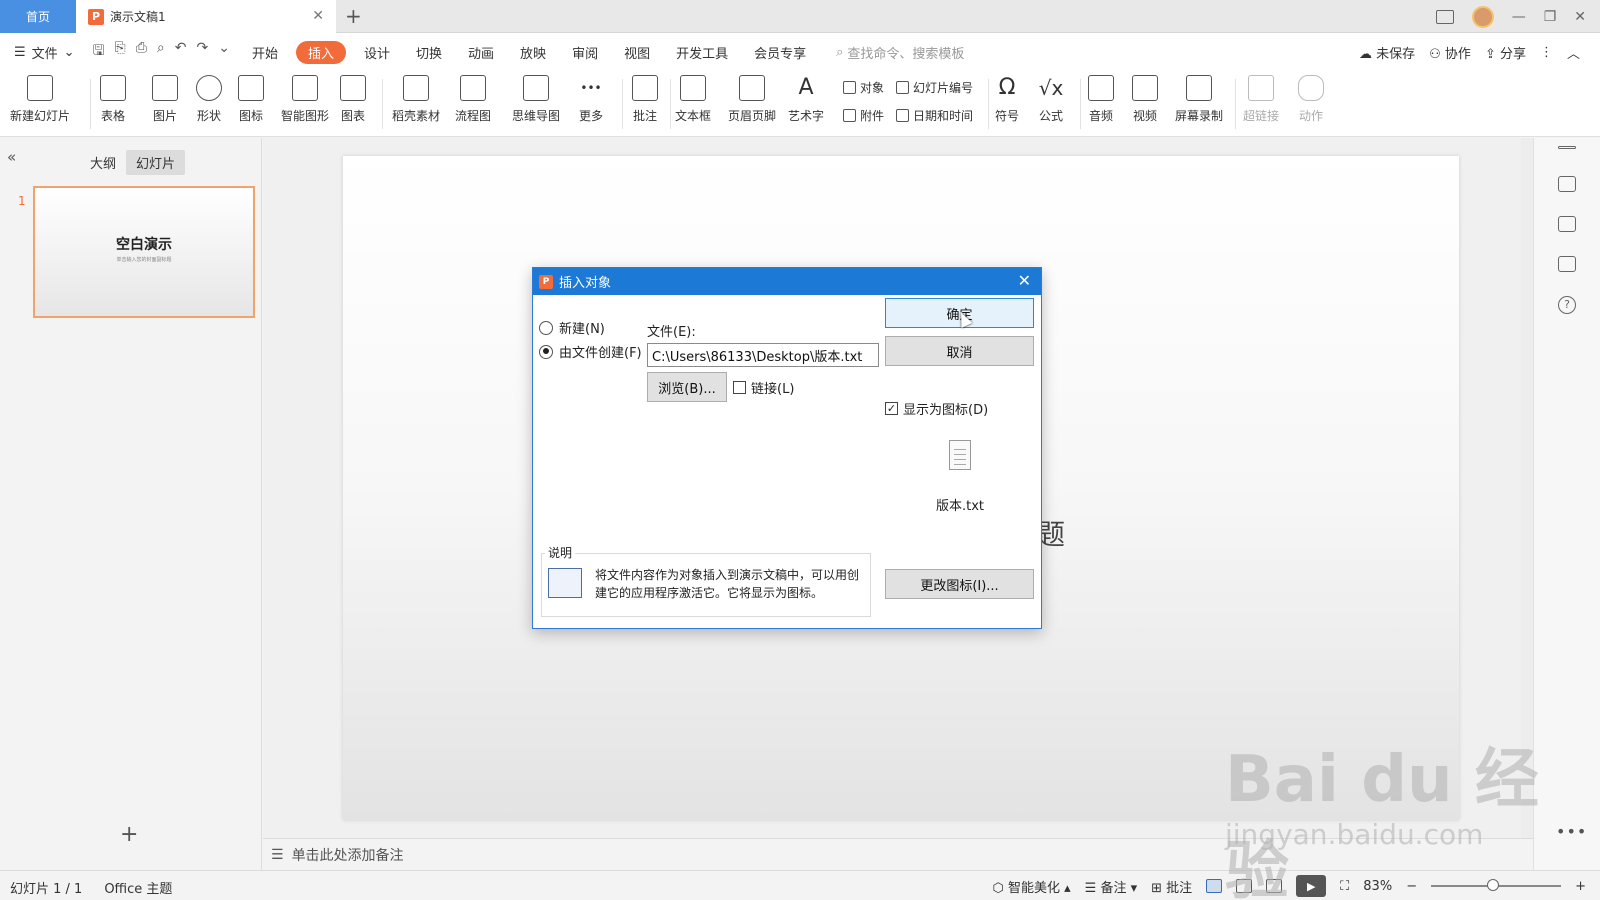 This screenshot has height=900, width=1600. I want to click on theme-name: Office 主题, so click(138, 887).